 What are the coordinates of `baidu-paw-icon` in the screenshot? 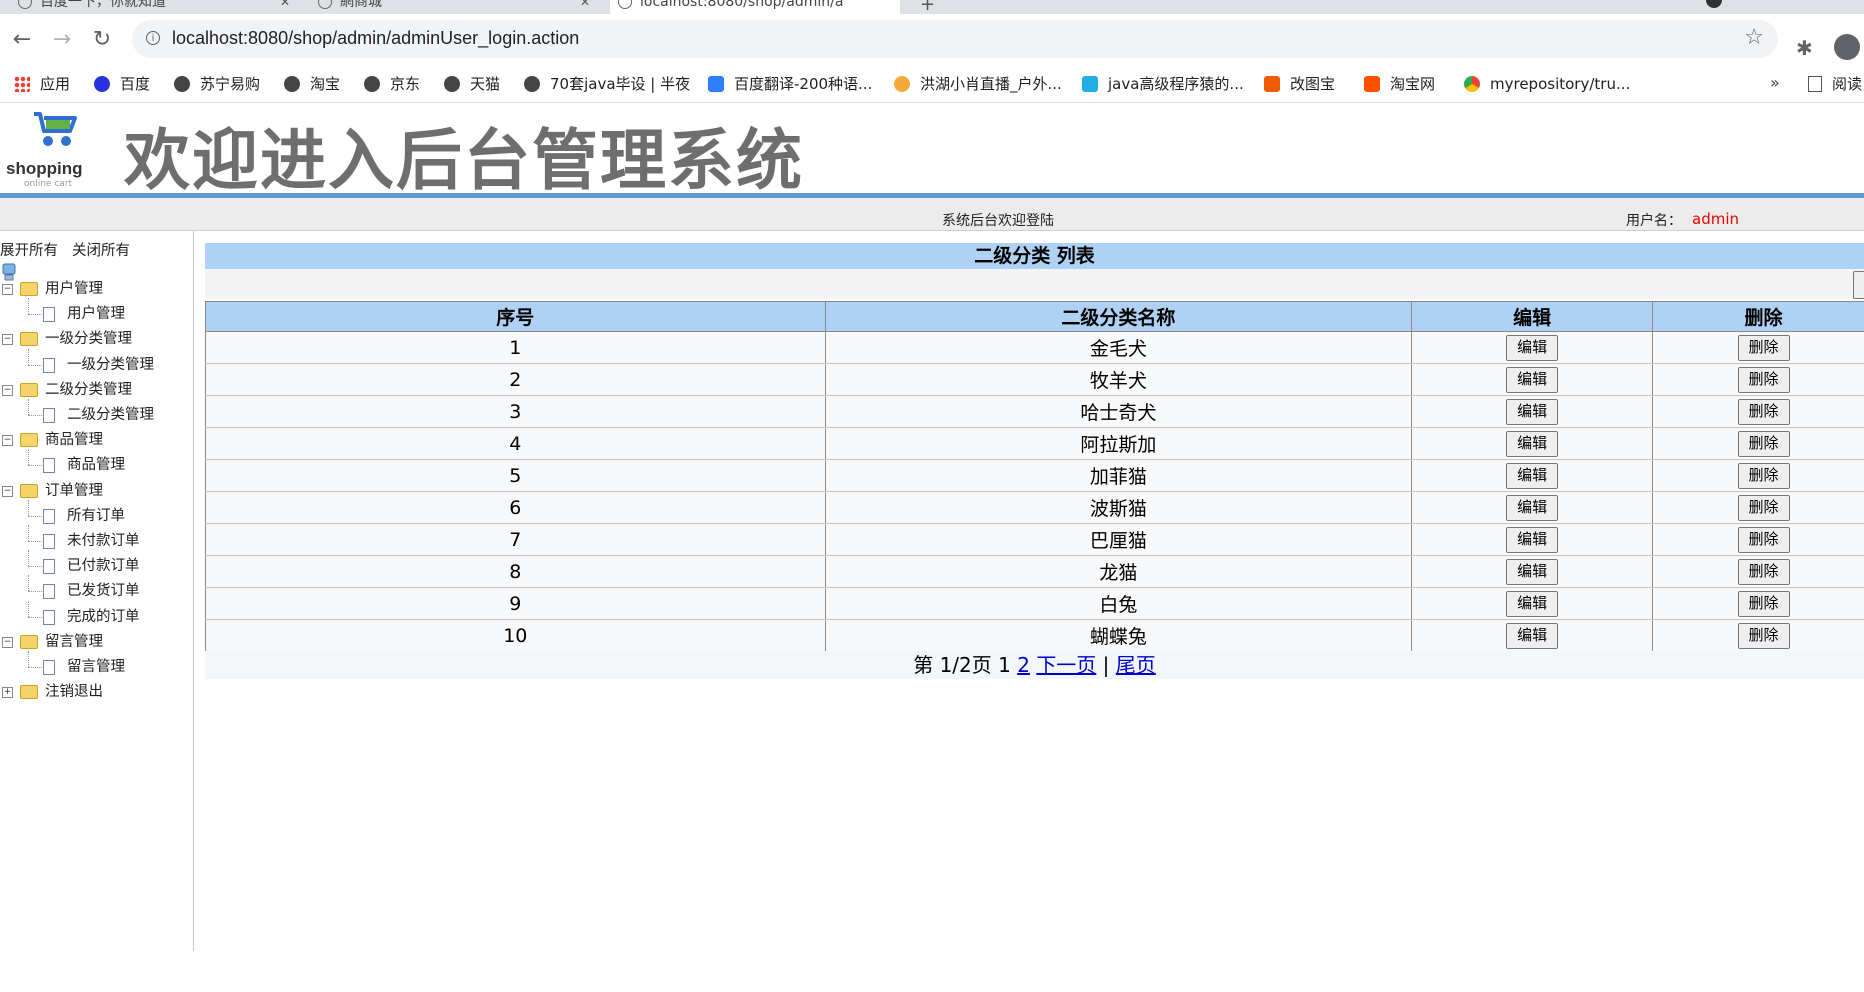 It's located at (102, 84).